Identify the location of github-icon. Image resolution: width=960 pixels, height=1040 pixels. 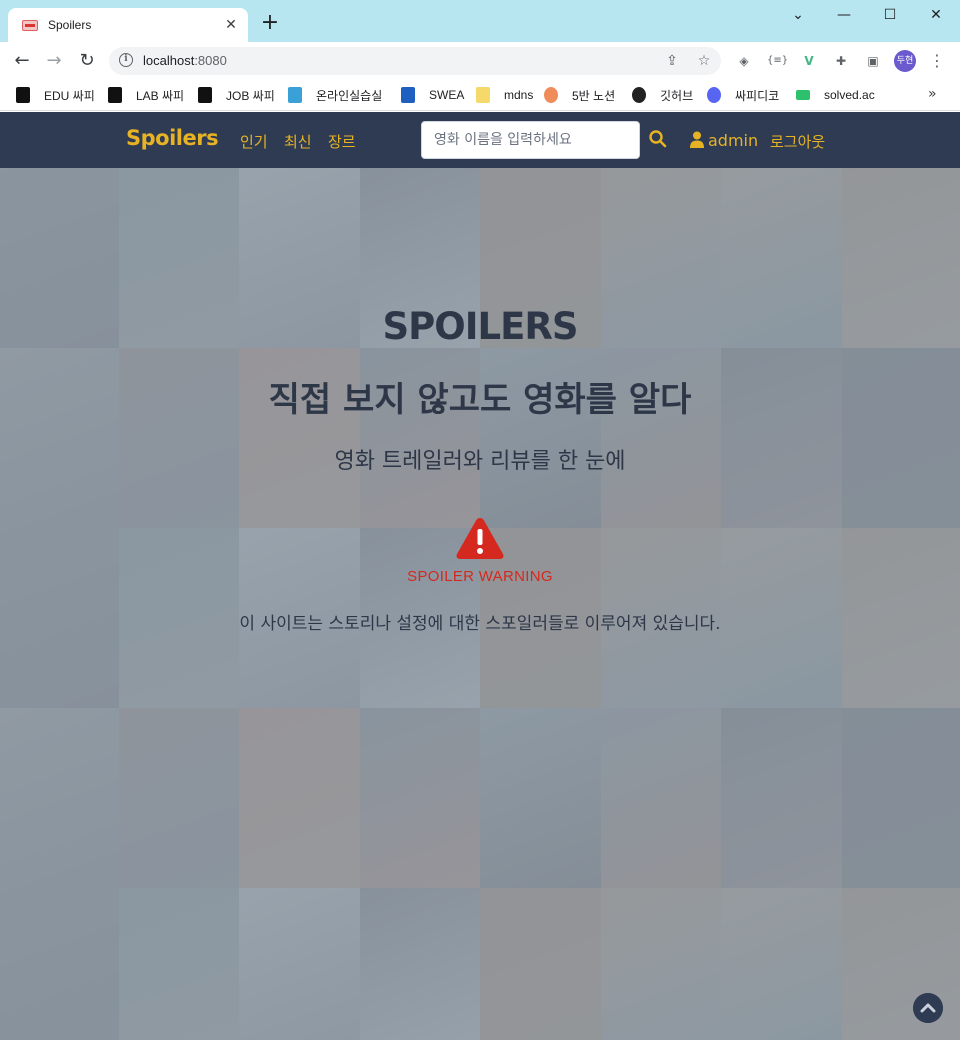
(639, 95).